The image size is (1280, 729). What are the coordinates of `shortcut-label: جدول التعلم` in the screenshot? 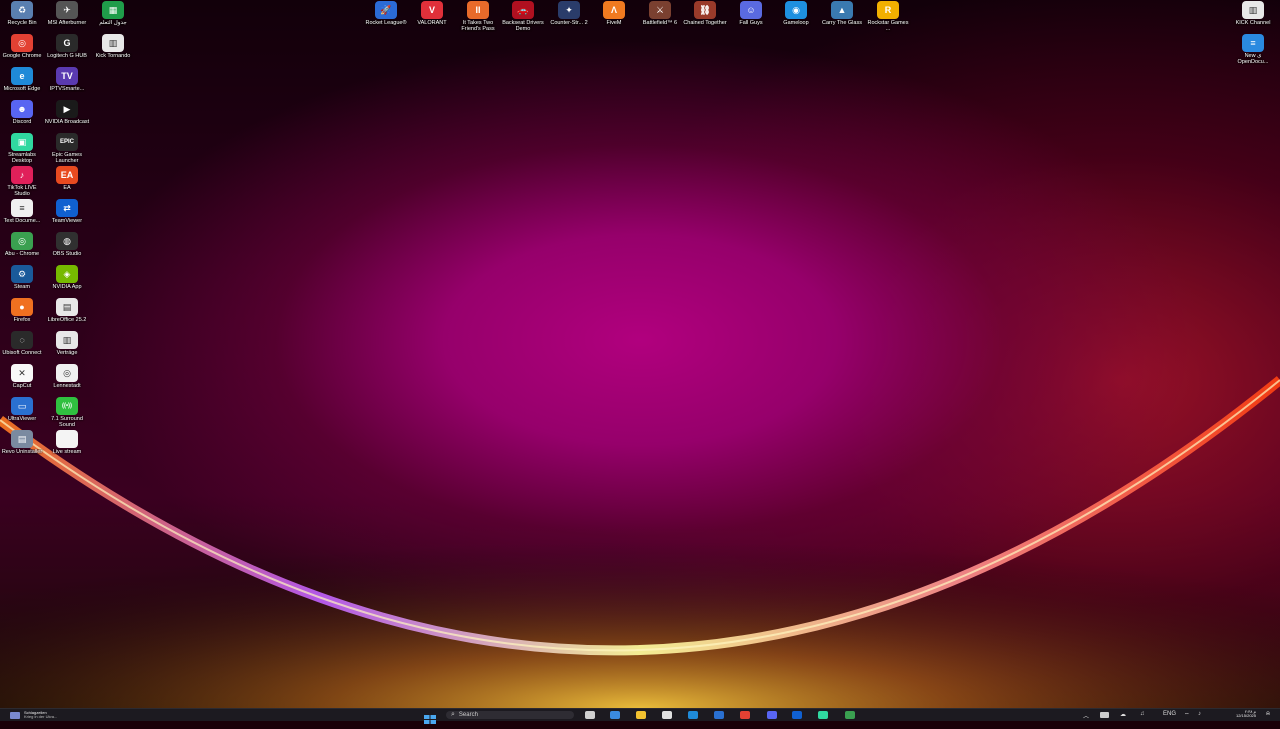 It's located at (113, 23).